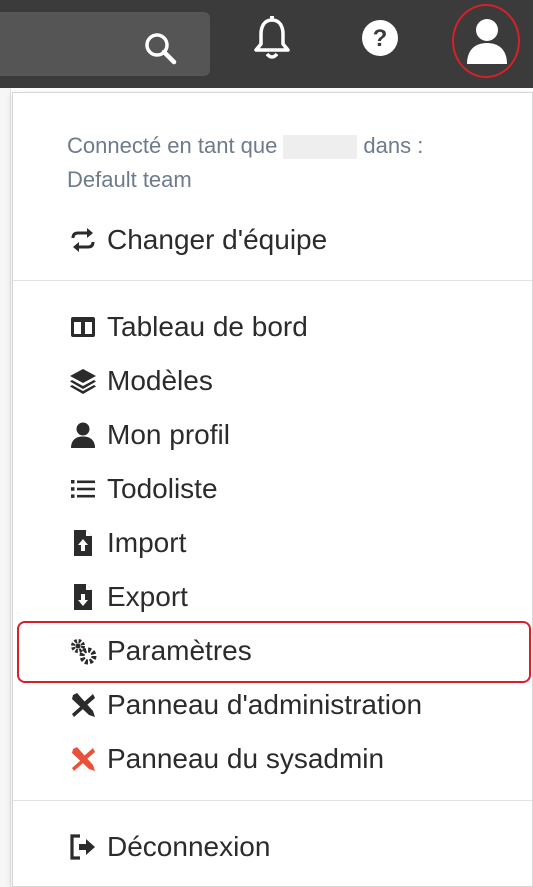 The height and width of the screenshot is (887, 533). I want to click on connected-prefix: Connecté en tant que, so click(172, 145).